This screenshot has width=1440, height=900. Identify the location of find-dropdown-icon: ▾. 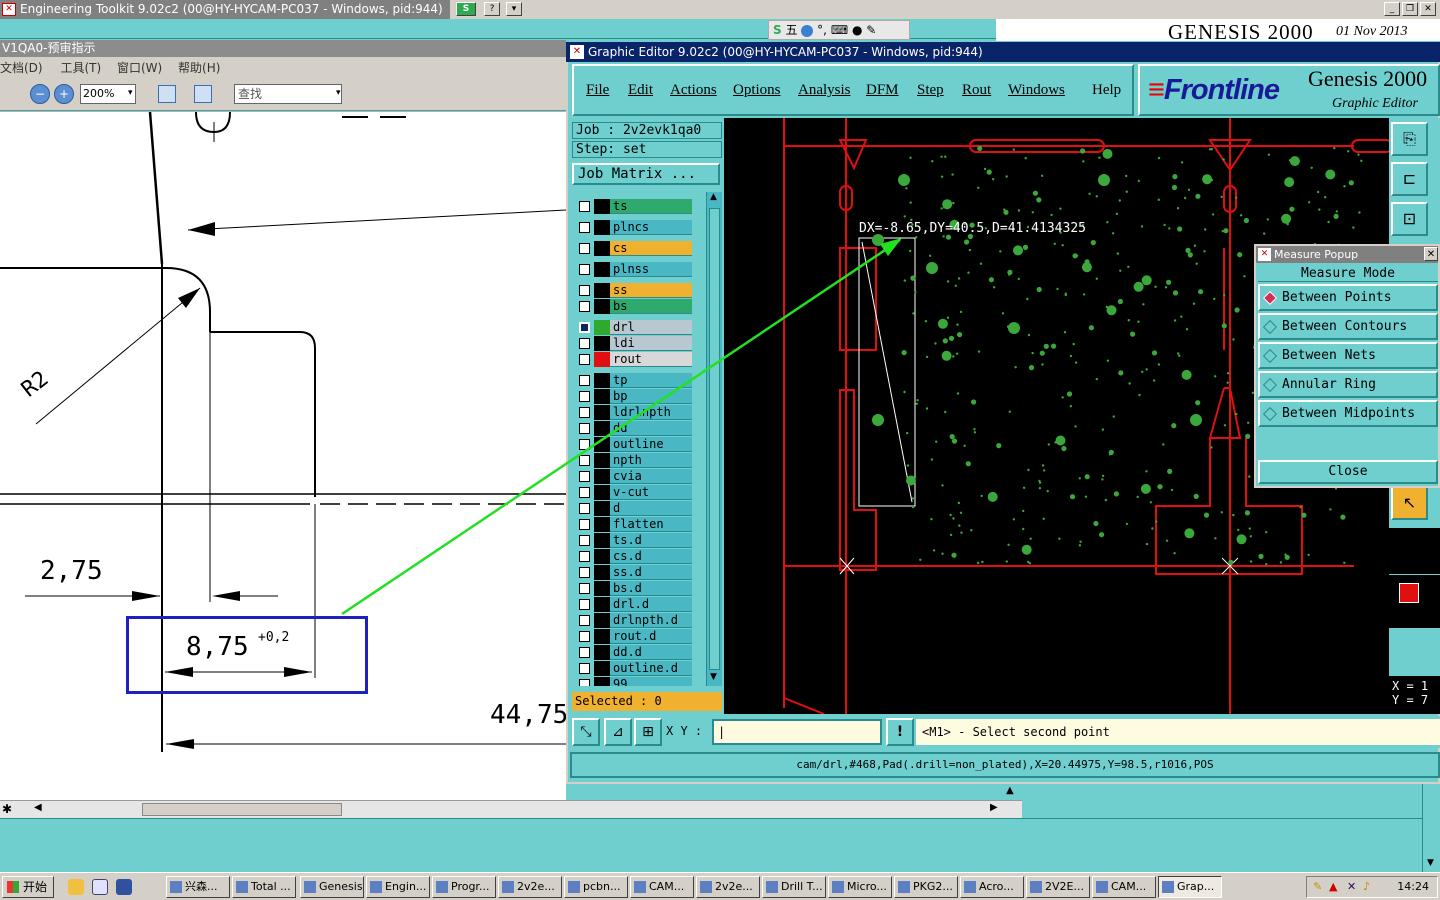
(338, 93).